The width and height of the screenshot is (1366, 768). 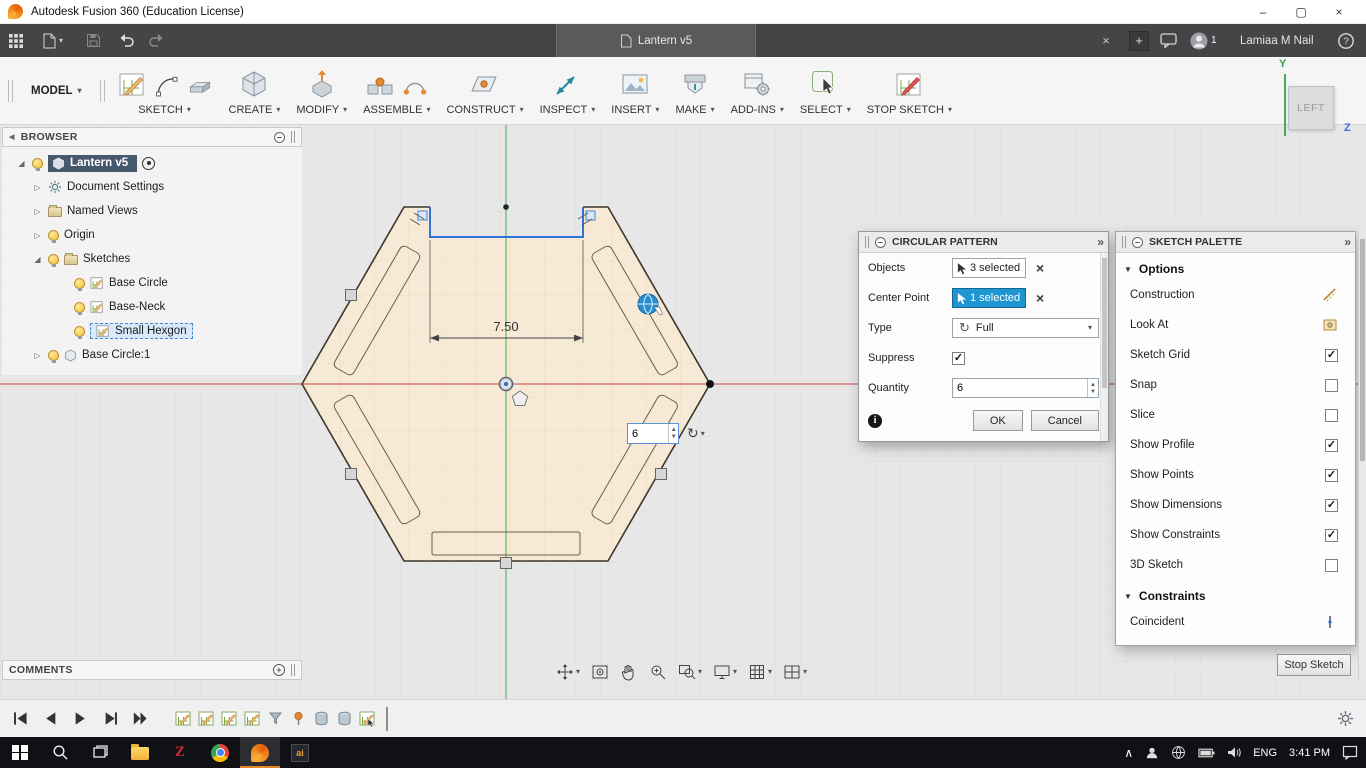 What do you see at coordinates (380, 84) in the screenshot?
I see `joint-icon` at bounding box center [380, 84].